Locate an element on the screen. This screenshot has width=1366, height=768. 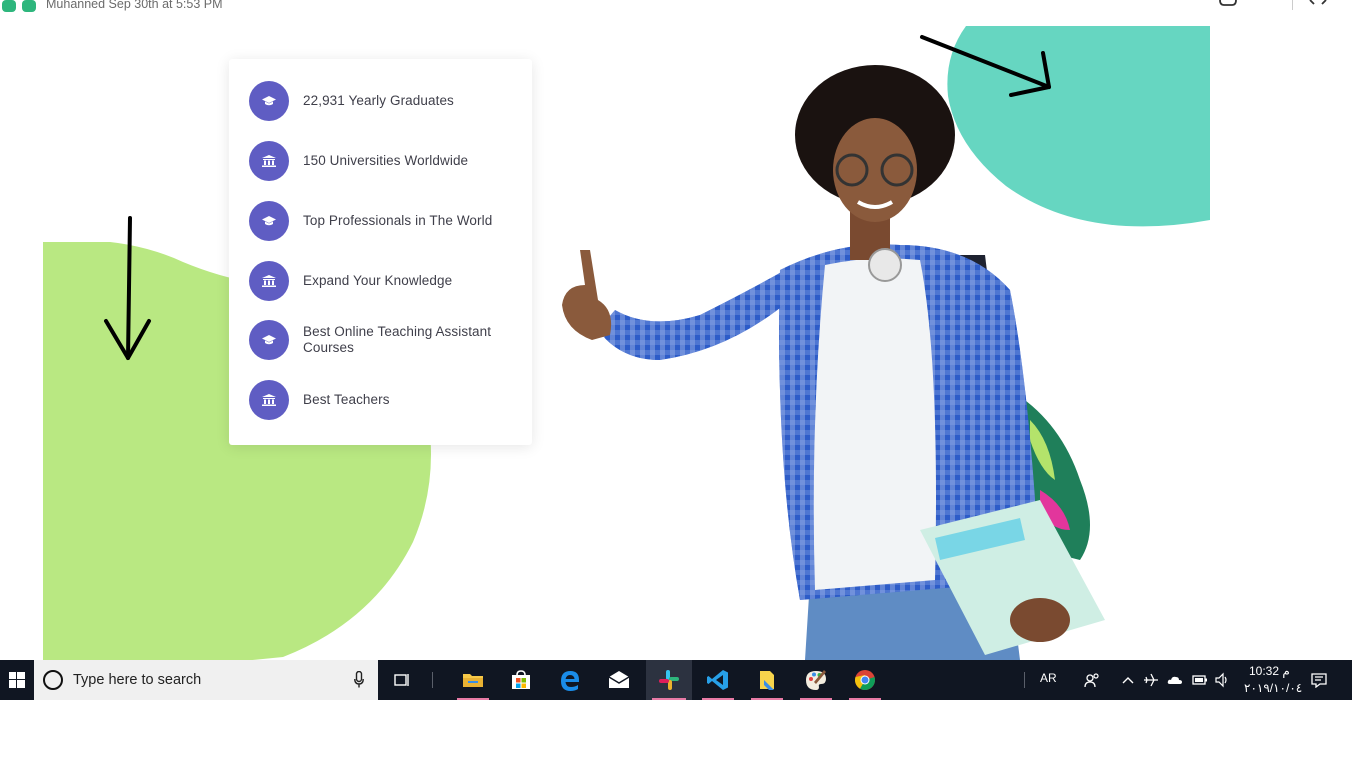
feature-label: Expand Your Knowledge is located at coordinates (378, 280).